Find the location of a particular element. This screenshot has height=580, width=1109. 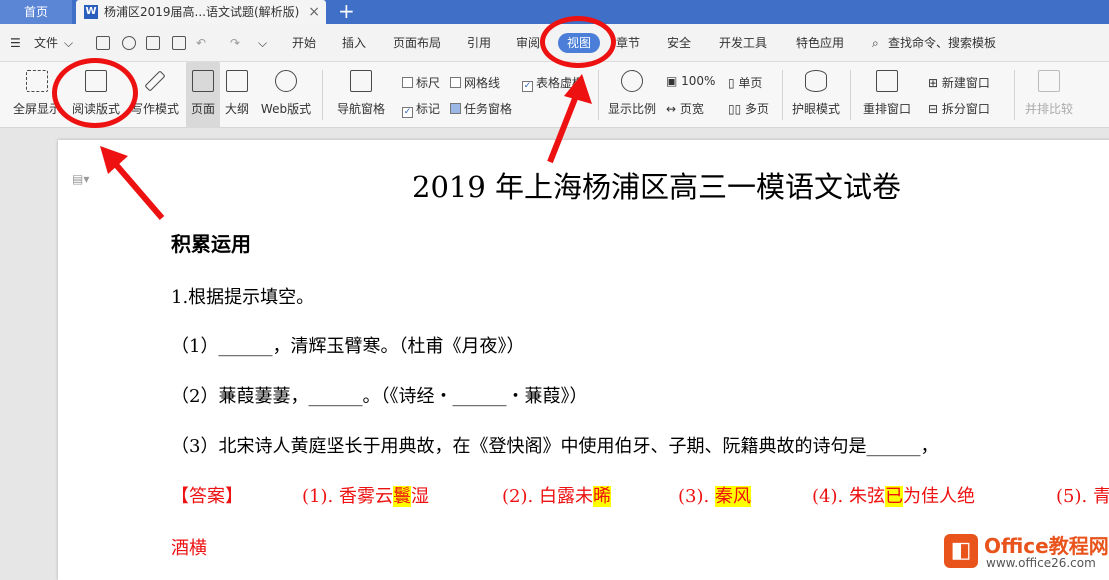

redo-icon: ↷ is located at coordinates (235, 43).